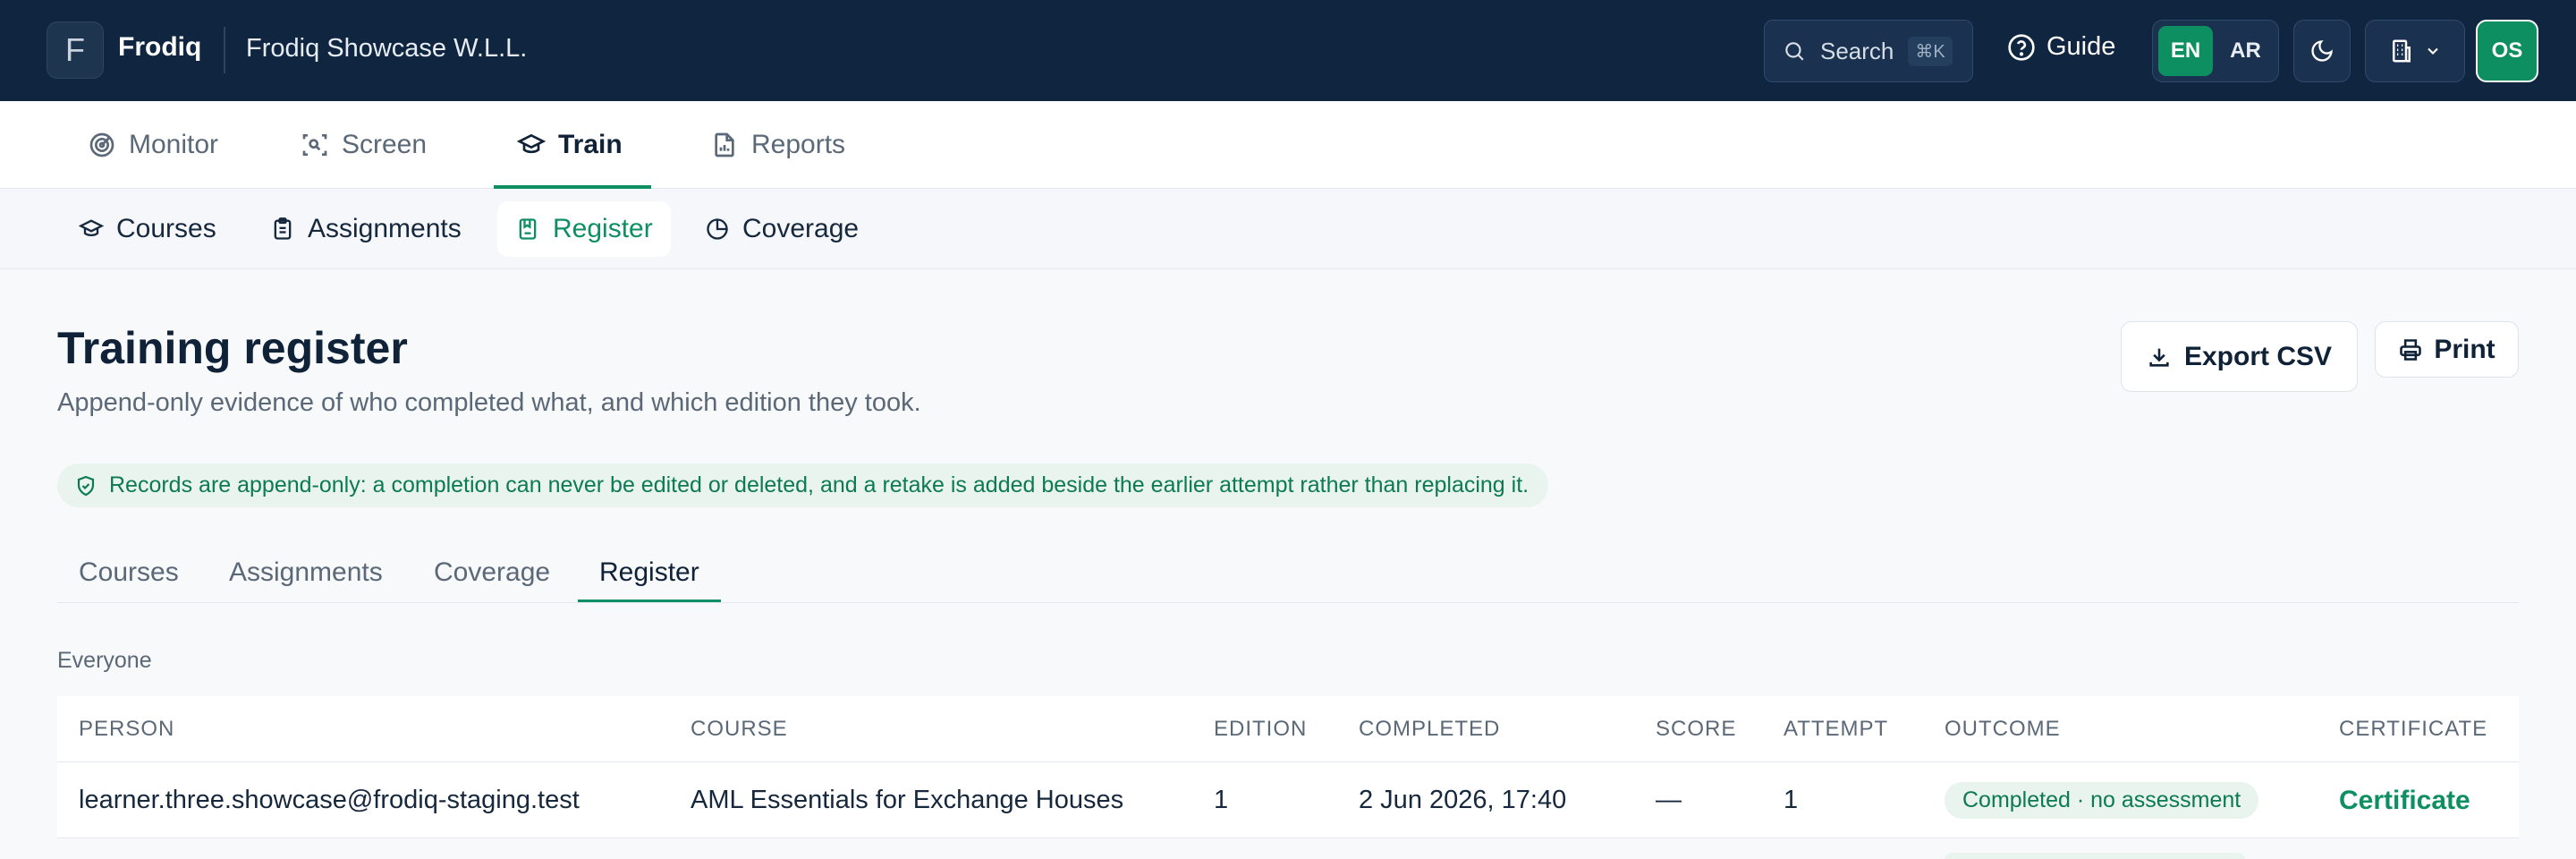  I want to click on column-header-attempt: ATTEMPT, so click(1836, 729).